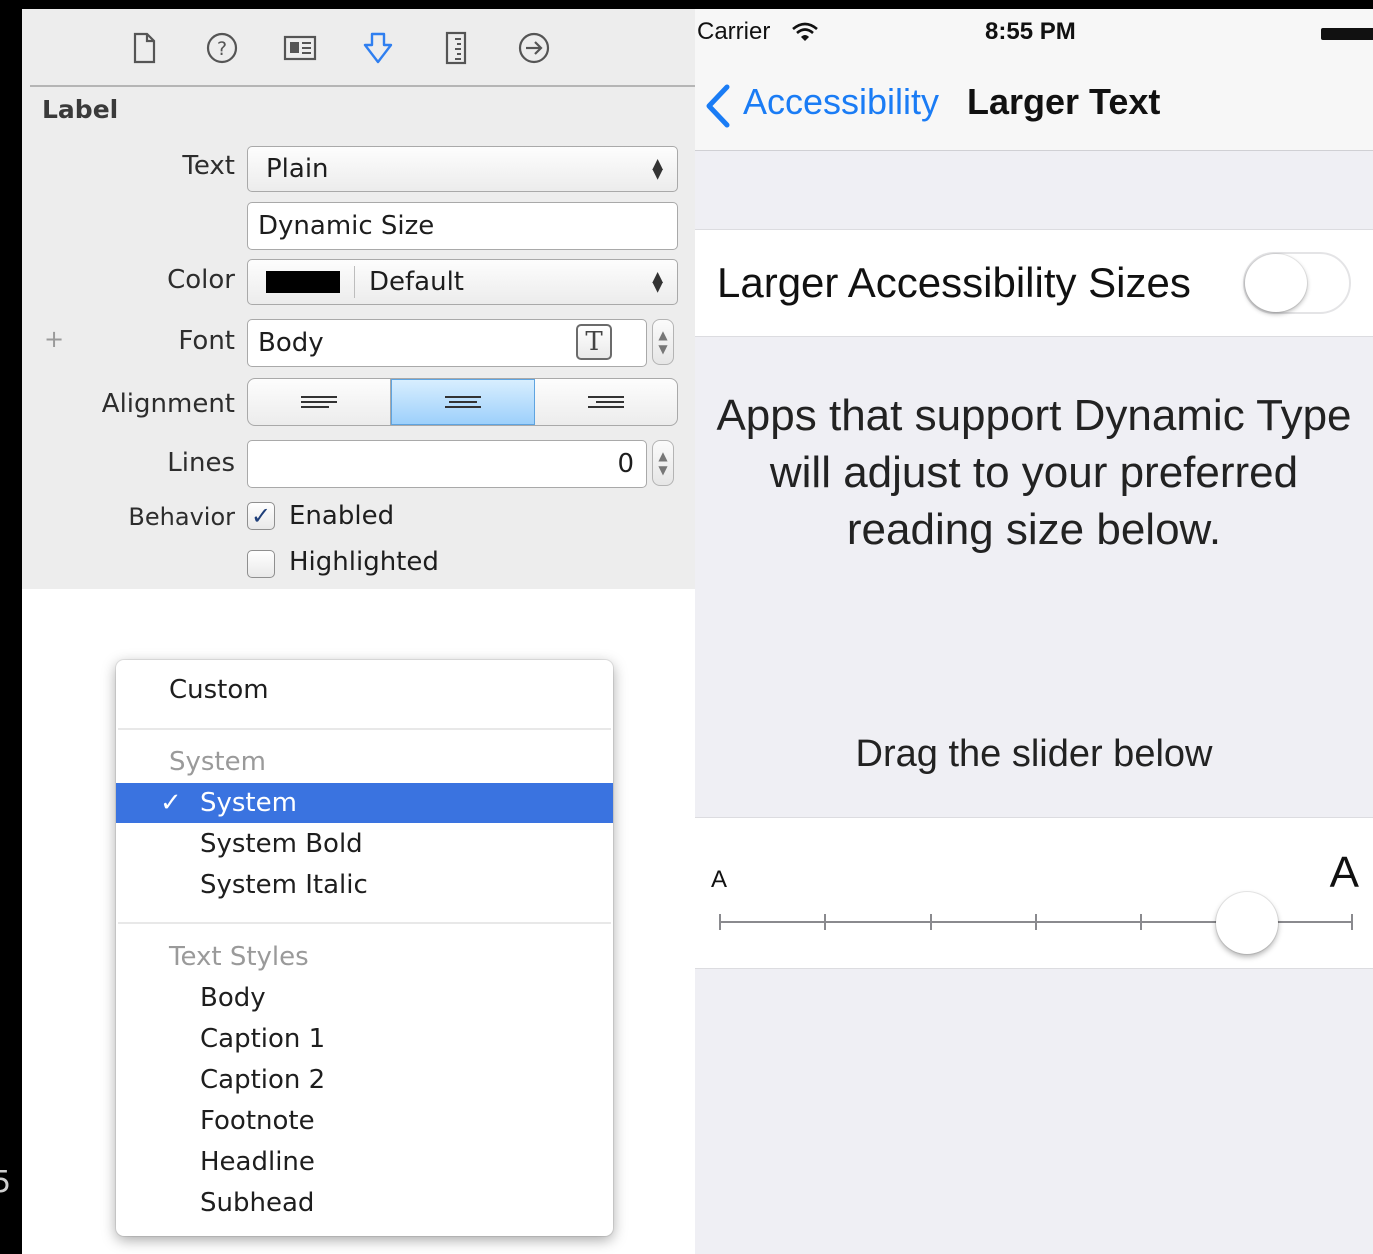 This screenshot has width=1373, height=1254. I want to click on highlighted-label: Highlighted, so click(364, 562).